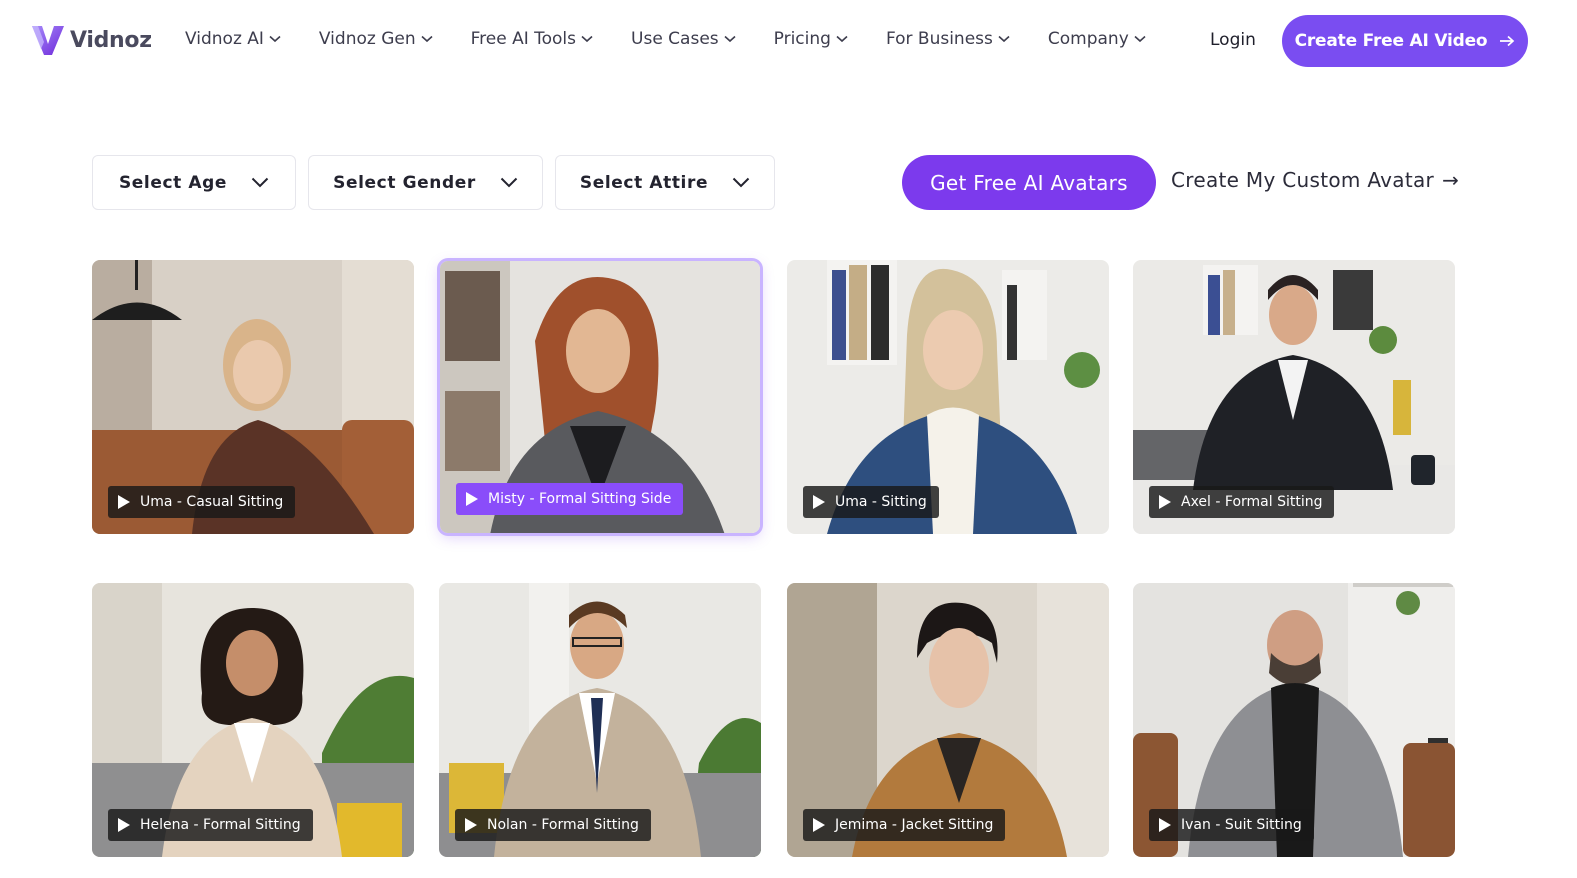  I want to click on avatar-card-misty-formal: Misty - Formal Sitting Side, so click(600, 397).